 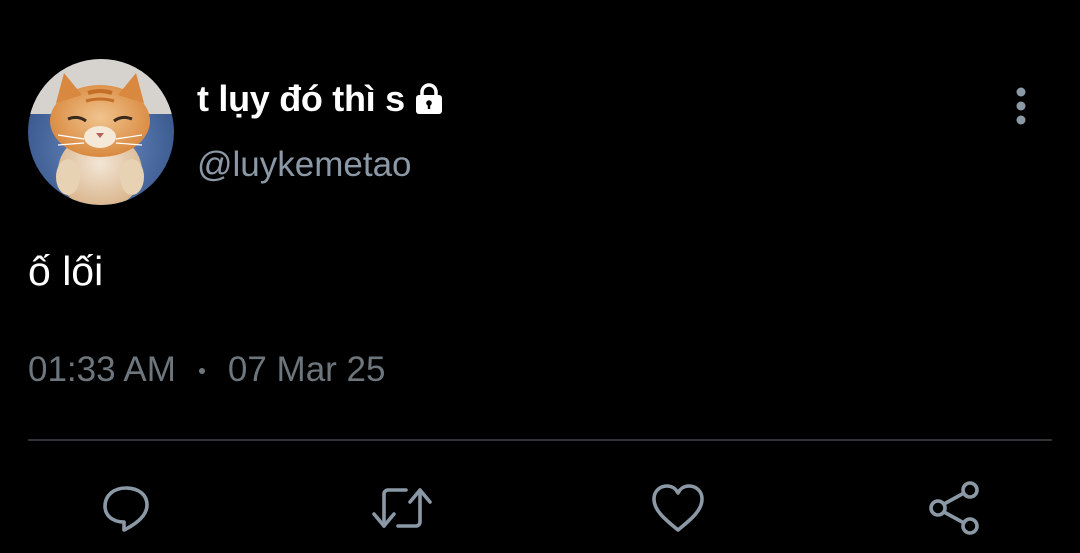 I want to click on share-button, so click(x=954, y=508).